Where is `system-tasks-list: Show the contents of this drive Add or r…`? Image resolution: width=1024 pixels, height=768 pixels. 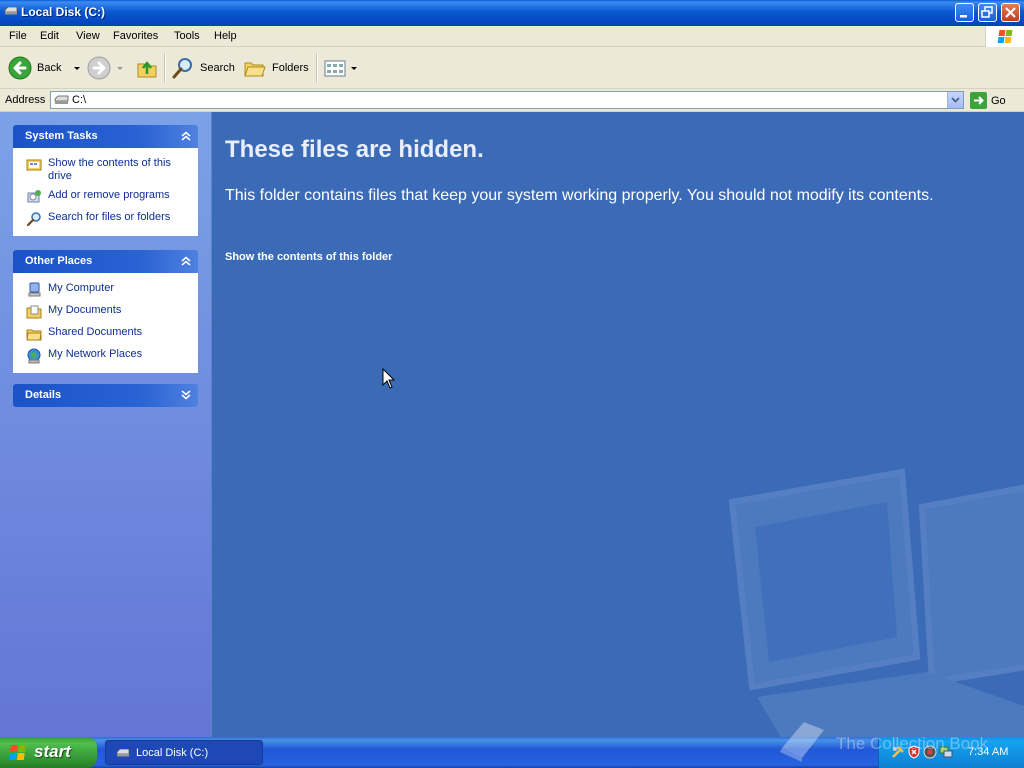 system-tasks-list: Show the contents of this drive Add or r… is located at coordinates (105, 192).